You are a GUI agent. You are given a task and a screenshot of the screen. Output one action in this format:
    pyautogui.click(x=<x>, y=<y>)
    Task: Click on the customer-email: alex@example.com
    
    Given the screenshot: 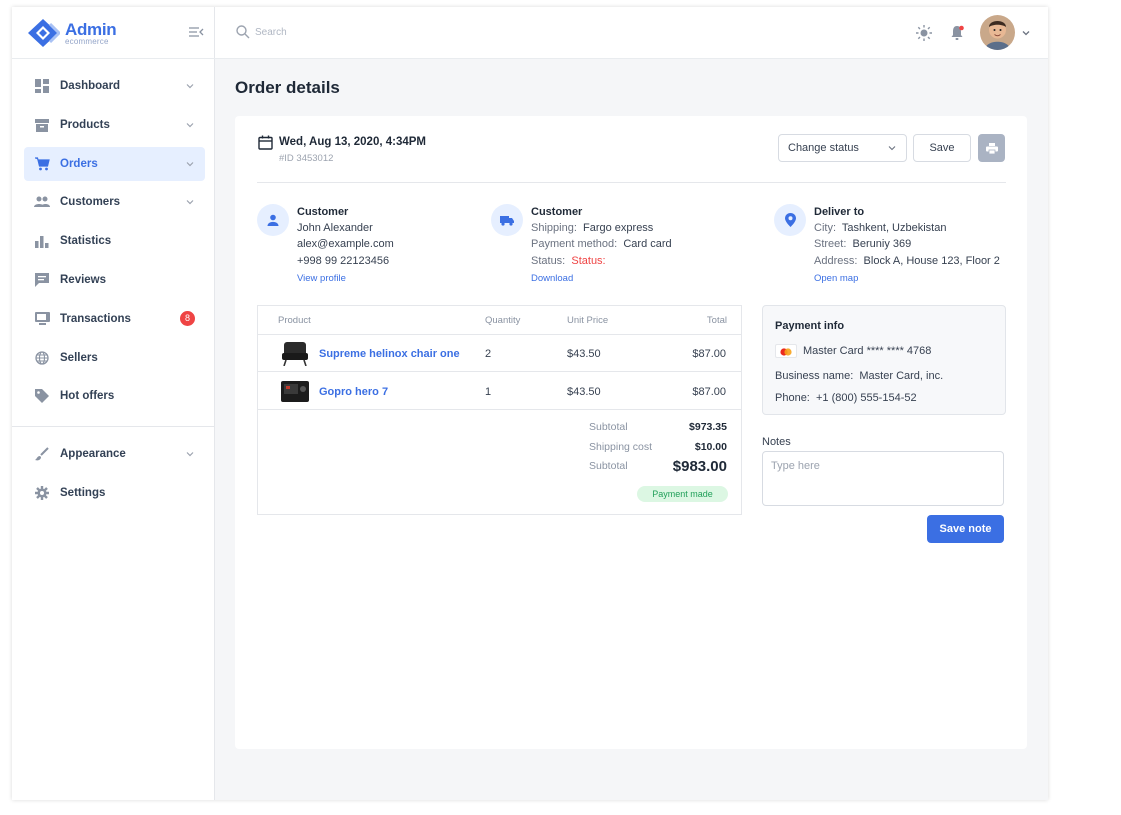 What is the action you would take?
    pyautogui.click(x=345, y=244)
    